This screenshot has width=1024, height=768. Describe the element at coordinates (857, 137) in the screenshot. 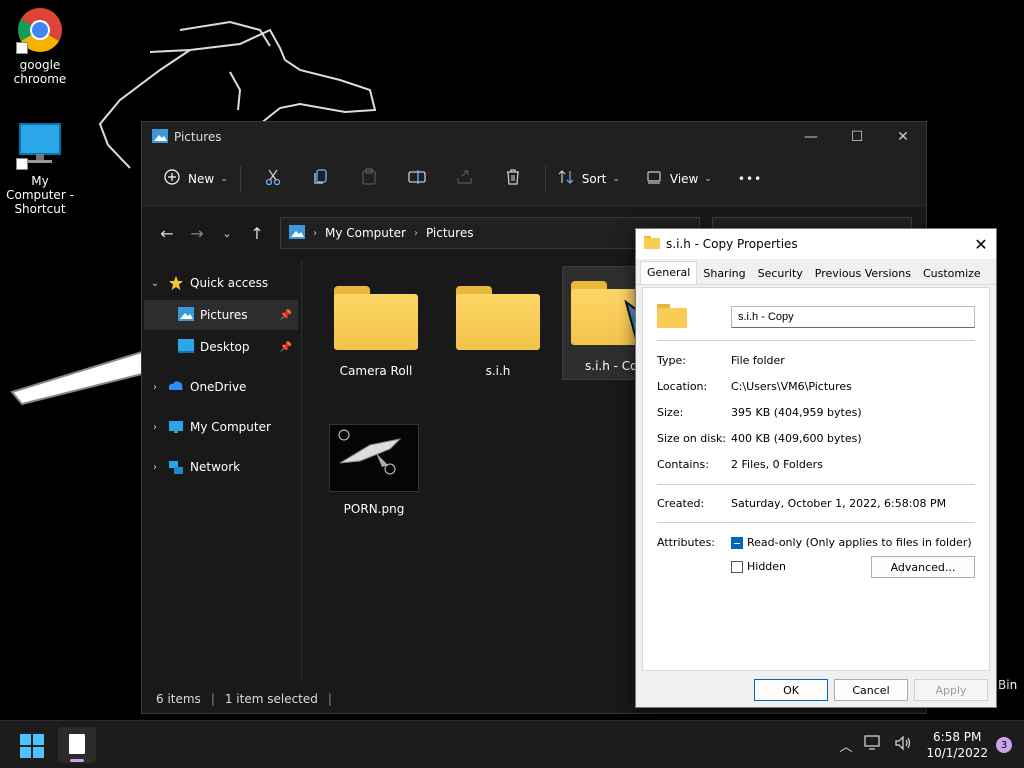

I see `maximize-button: ☐` at that location.